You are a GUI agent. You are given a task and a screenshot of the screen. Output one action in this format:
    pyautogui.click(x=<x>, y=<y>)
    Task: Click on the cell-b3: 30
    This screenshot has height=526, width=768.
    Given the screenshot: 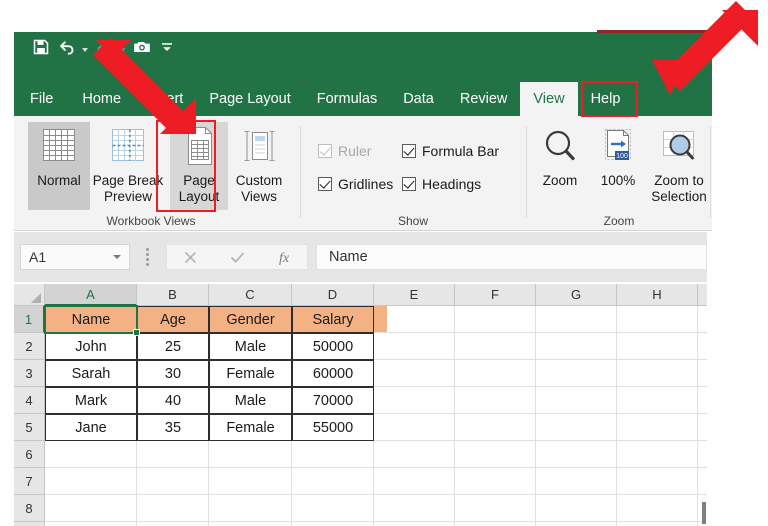 What is the action you would take?
    pyautogui.click(x=173, y=373)
    